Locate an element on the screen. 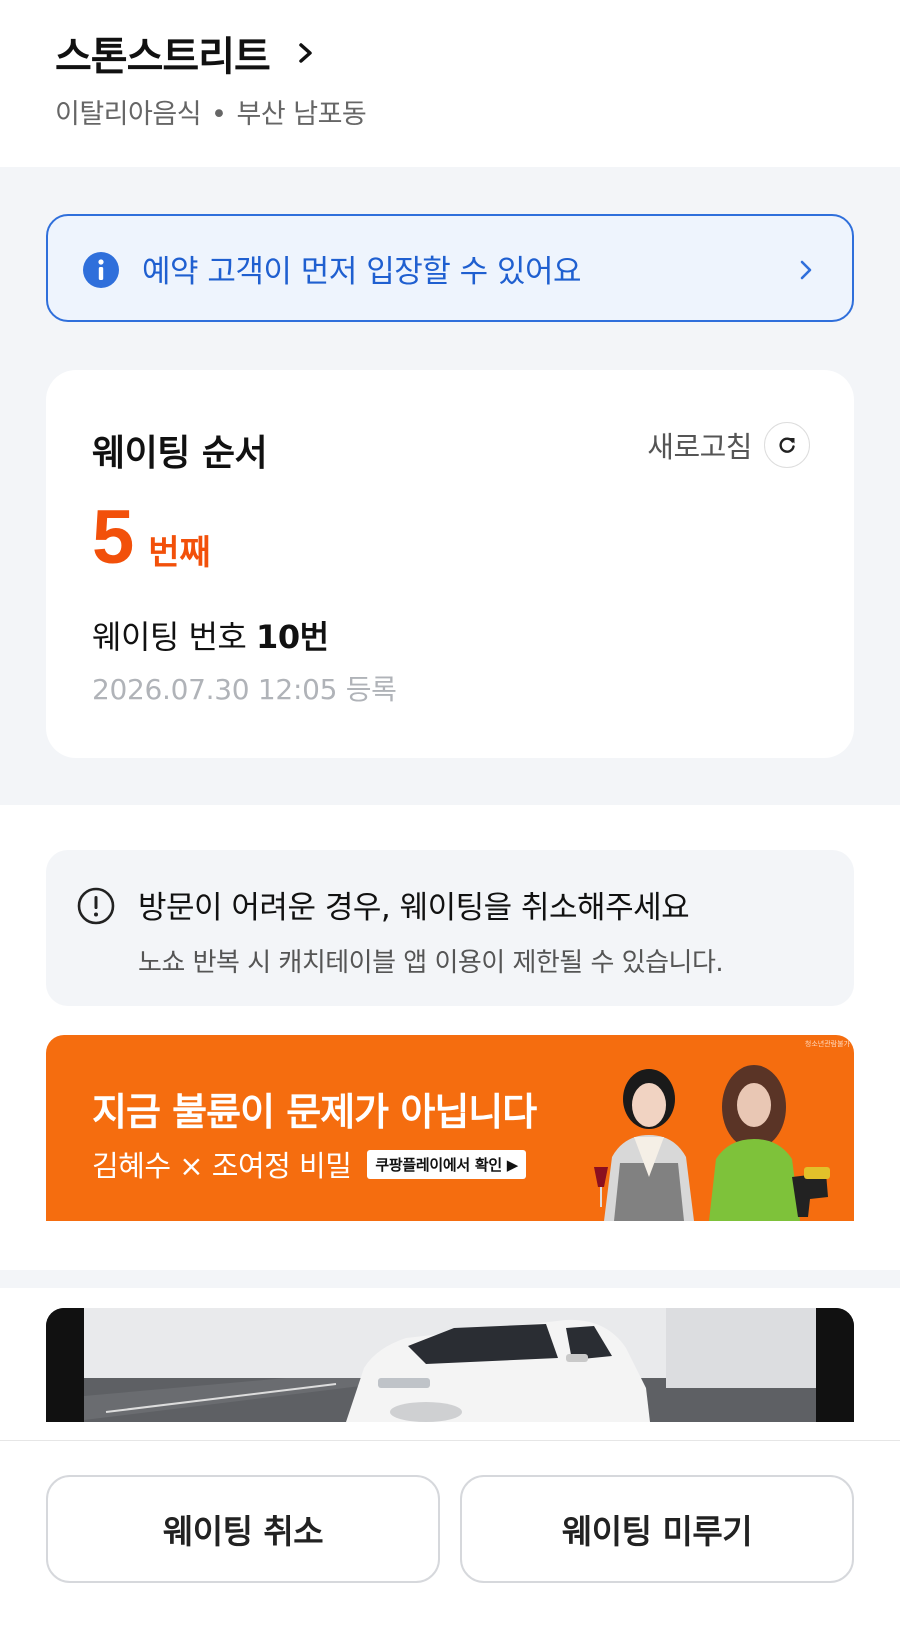 Image resolution: width=900 pixels, height=1642 pixels. info-icon is located at coordinates (101, 270).